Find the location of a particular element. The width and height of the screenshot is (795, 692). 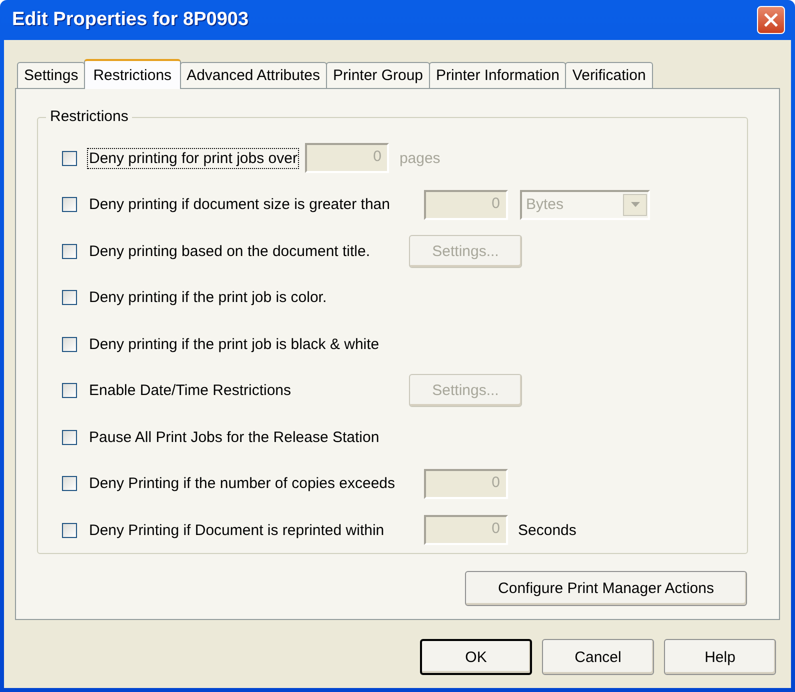

checkbox-label: Deny printing if the print job is black & white is located at coordinates (234, 344).